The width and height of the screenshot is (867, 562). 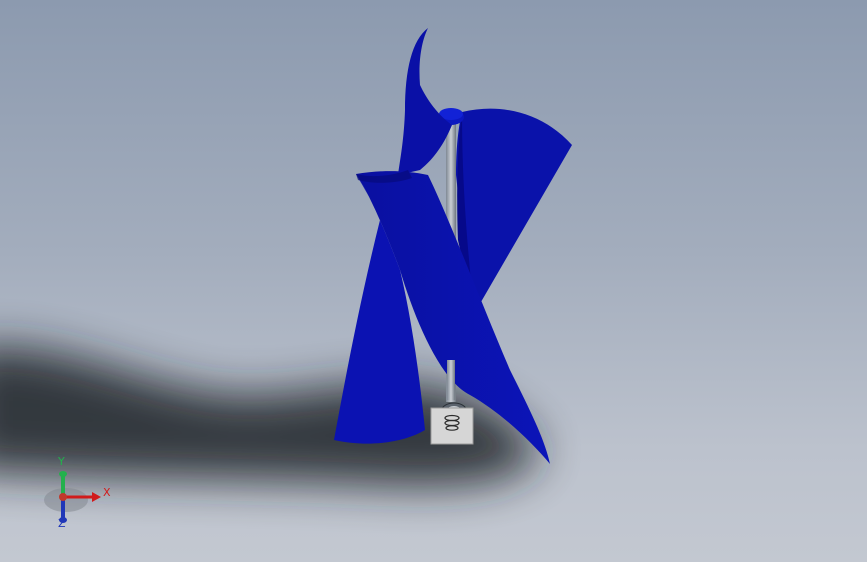 I want to click on triad-z-label: Z, so click(x=62, y=523).